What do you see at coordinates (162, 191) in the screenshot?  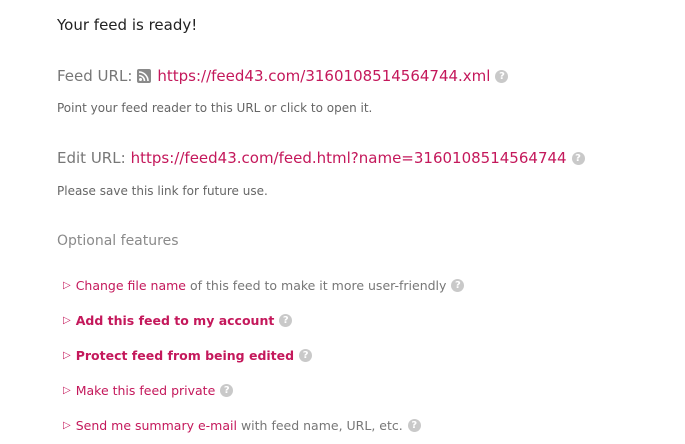 I see `edit-url-note: Please save this link for future use.` at bounding box center [162, 191].